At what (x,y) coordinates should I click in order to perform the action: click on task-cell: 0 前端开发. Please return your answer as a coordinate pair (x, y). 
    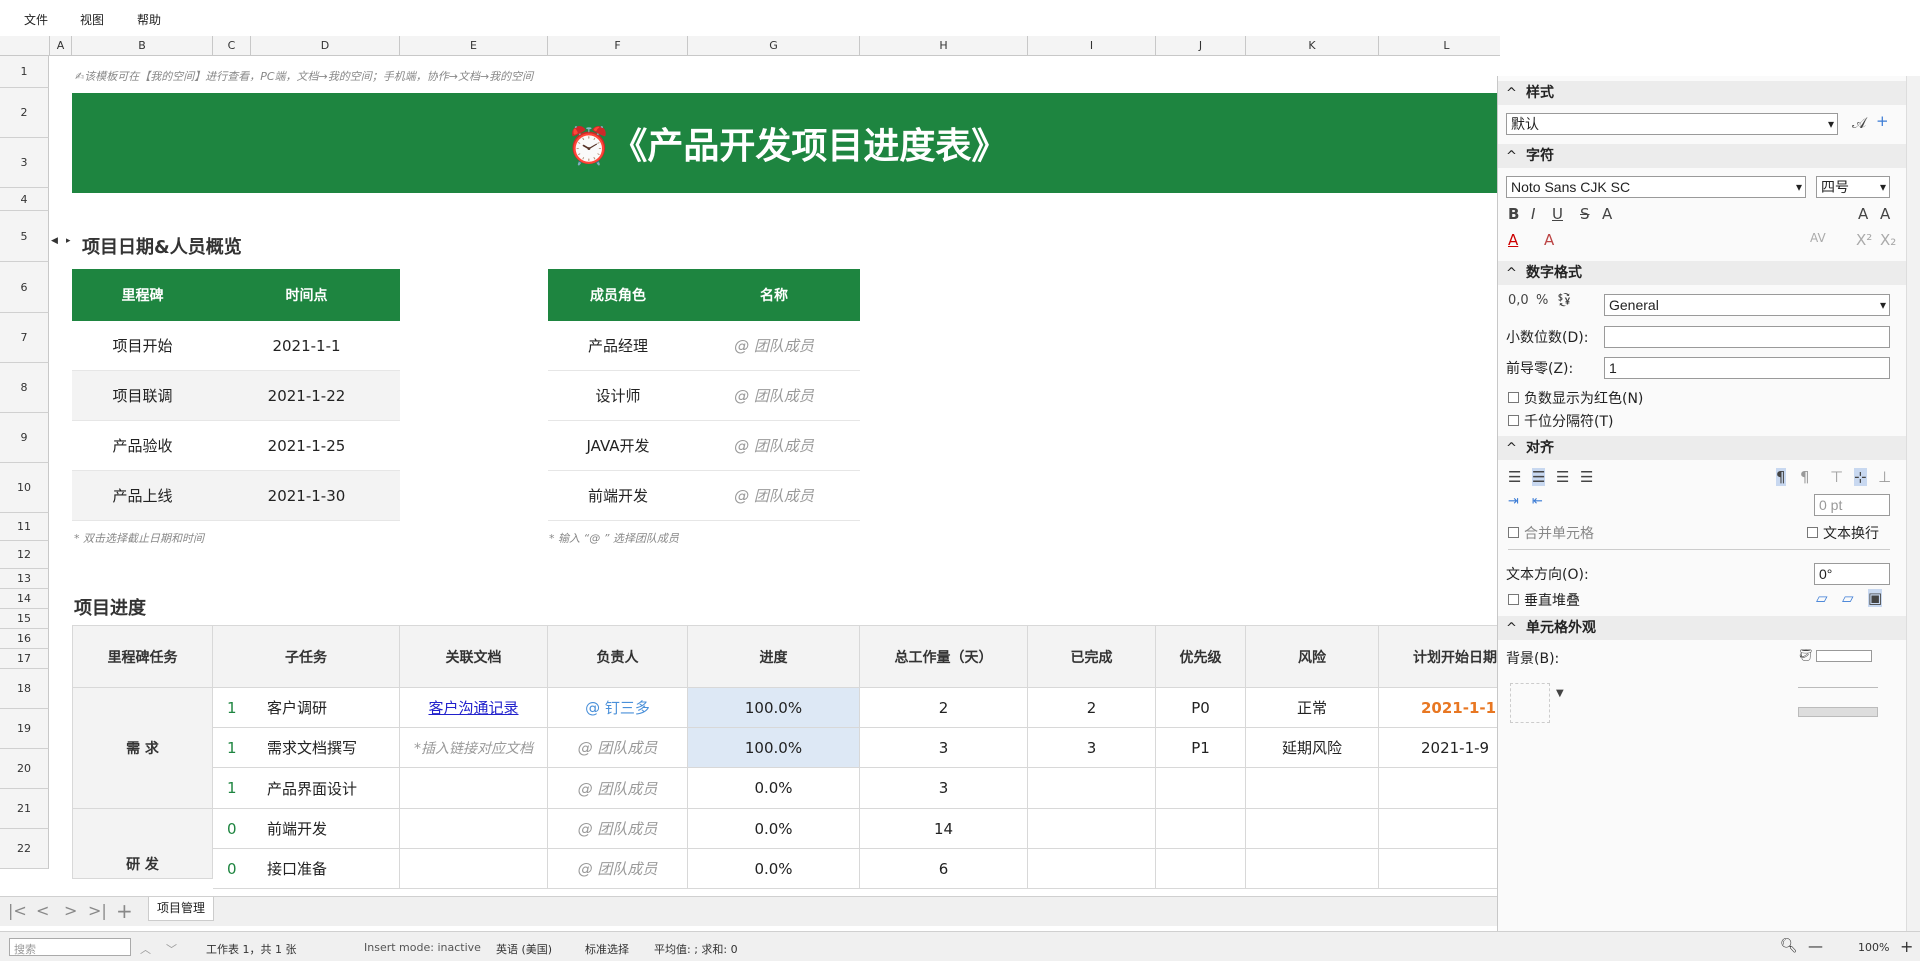
    Looking at the image, I should click on (306, 829).